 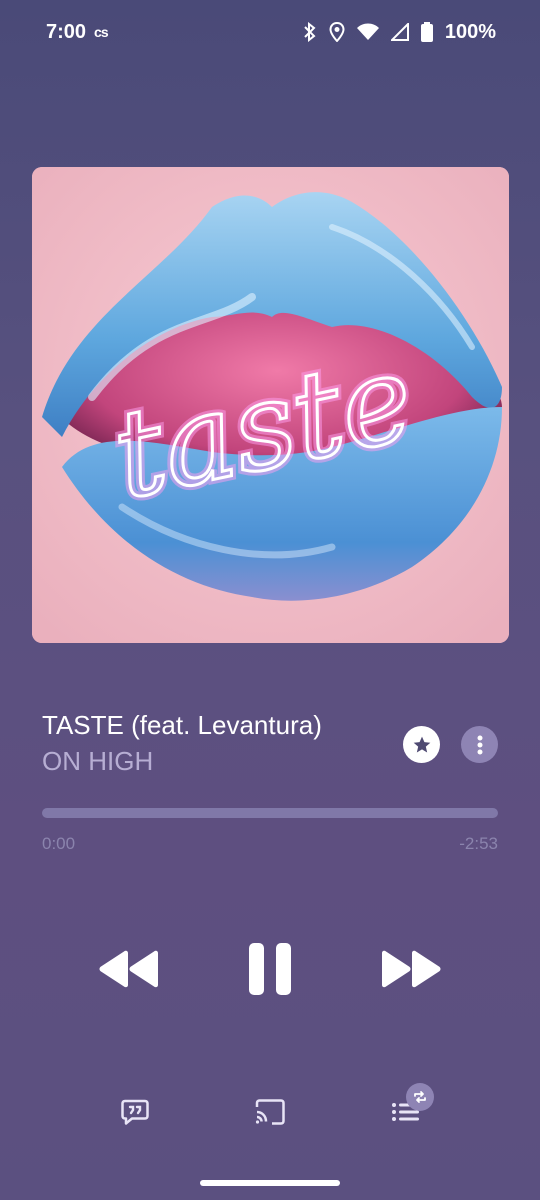 I want to click on more-vertical-icon, so click(x=479, y=744).